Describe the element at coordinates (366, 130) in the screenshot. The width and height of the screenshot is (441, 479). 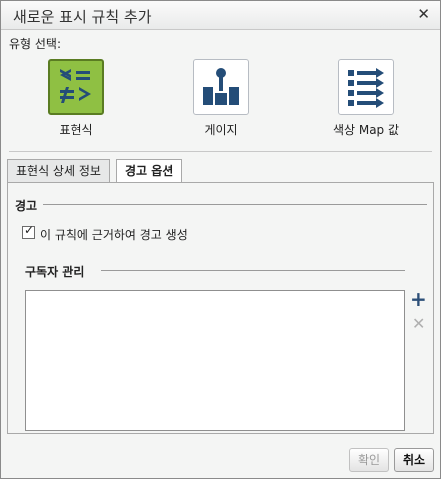
I see `type-option-label: 색상 Map 값` at that location.